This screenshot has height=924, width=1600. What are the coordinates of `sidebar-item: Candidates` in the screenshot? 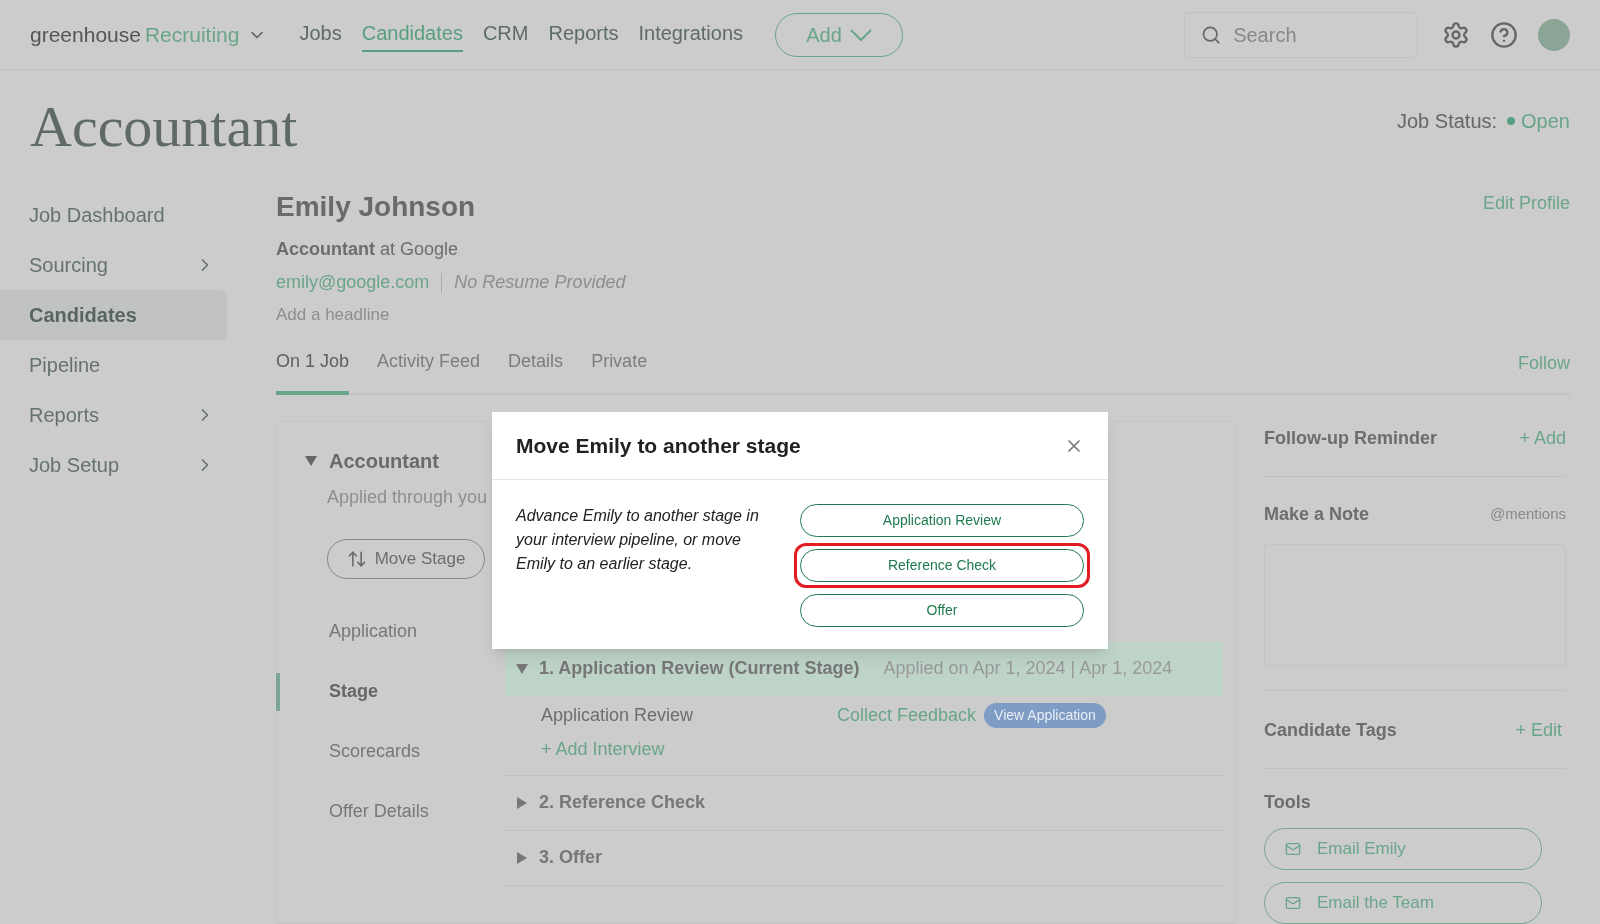 It's located at (113, 315).